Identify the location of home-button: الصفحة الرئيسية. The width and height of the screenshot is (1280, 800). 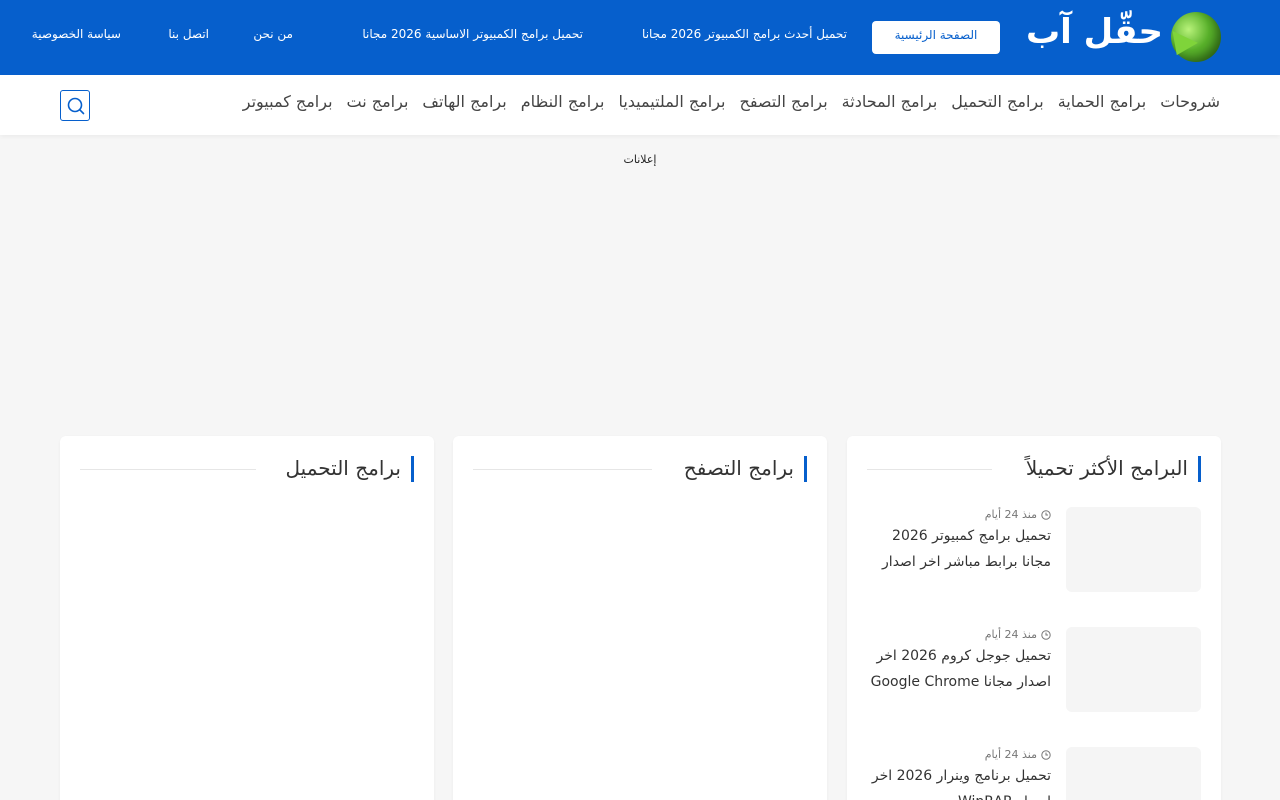
(936, 37).